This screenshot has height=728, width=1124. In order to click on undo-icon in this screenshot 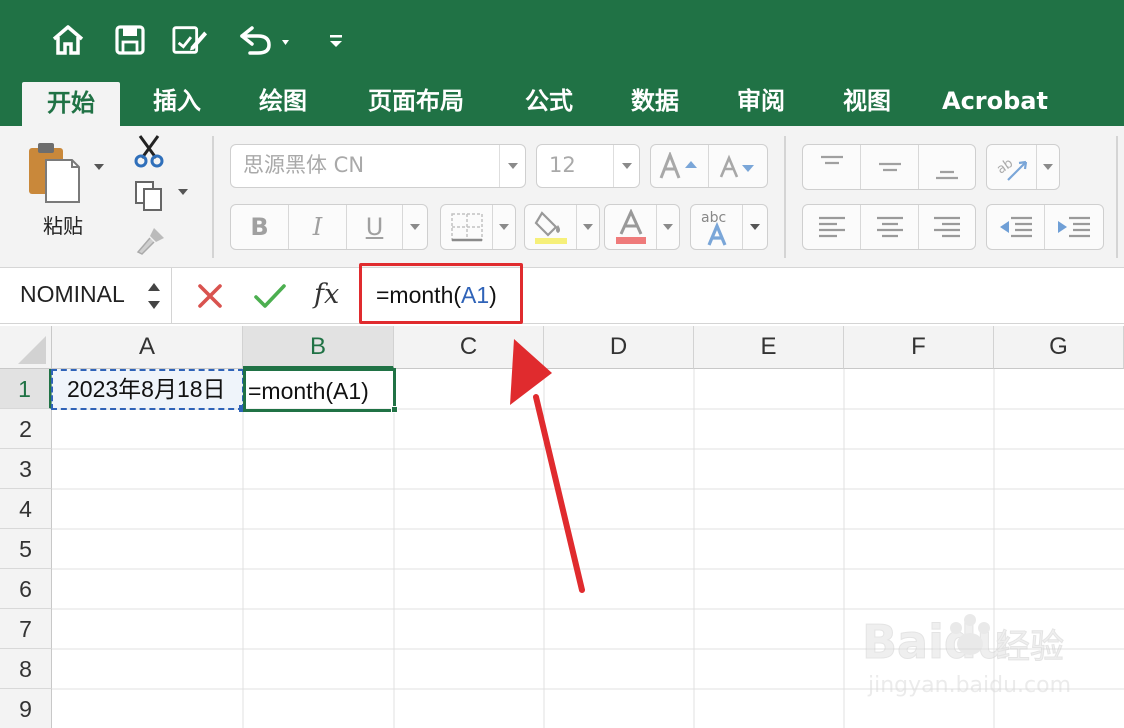, I will do `click(266, 40)`.